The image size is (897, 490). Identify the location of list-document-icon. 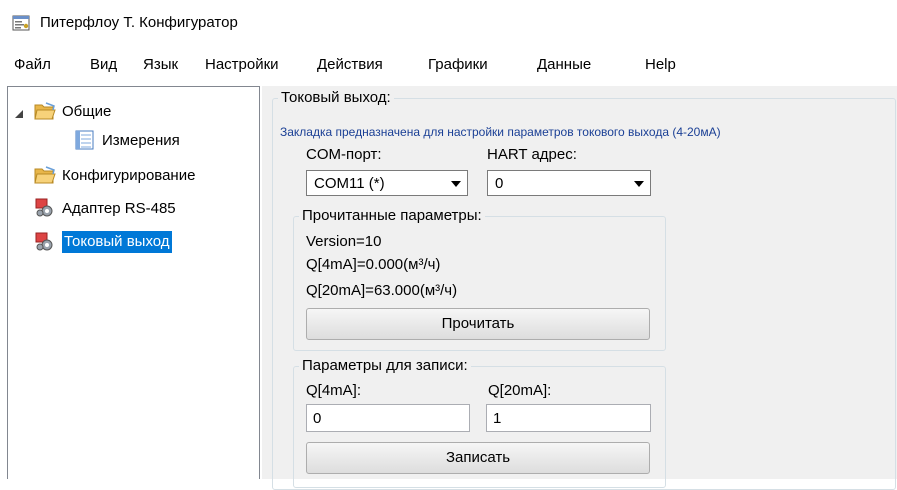
(84, 140).